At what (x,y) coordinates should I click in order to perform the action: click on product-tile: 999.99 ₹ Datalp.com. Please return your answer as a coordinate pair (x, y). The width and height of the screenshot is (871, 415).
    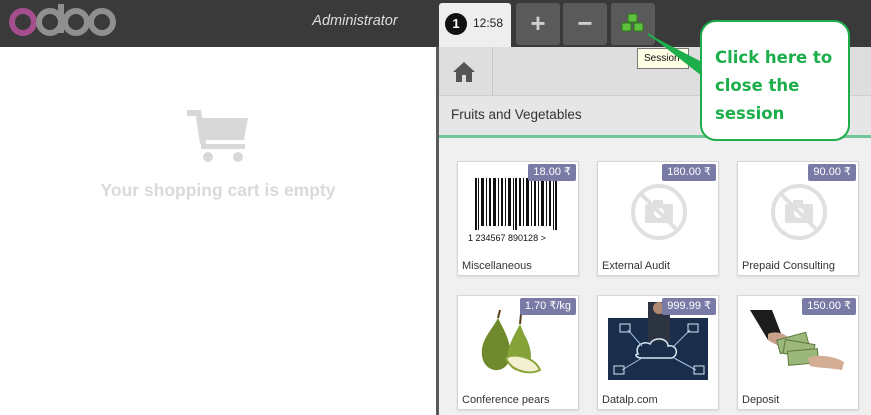
    Looking at the image, I should click on (658, 352).